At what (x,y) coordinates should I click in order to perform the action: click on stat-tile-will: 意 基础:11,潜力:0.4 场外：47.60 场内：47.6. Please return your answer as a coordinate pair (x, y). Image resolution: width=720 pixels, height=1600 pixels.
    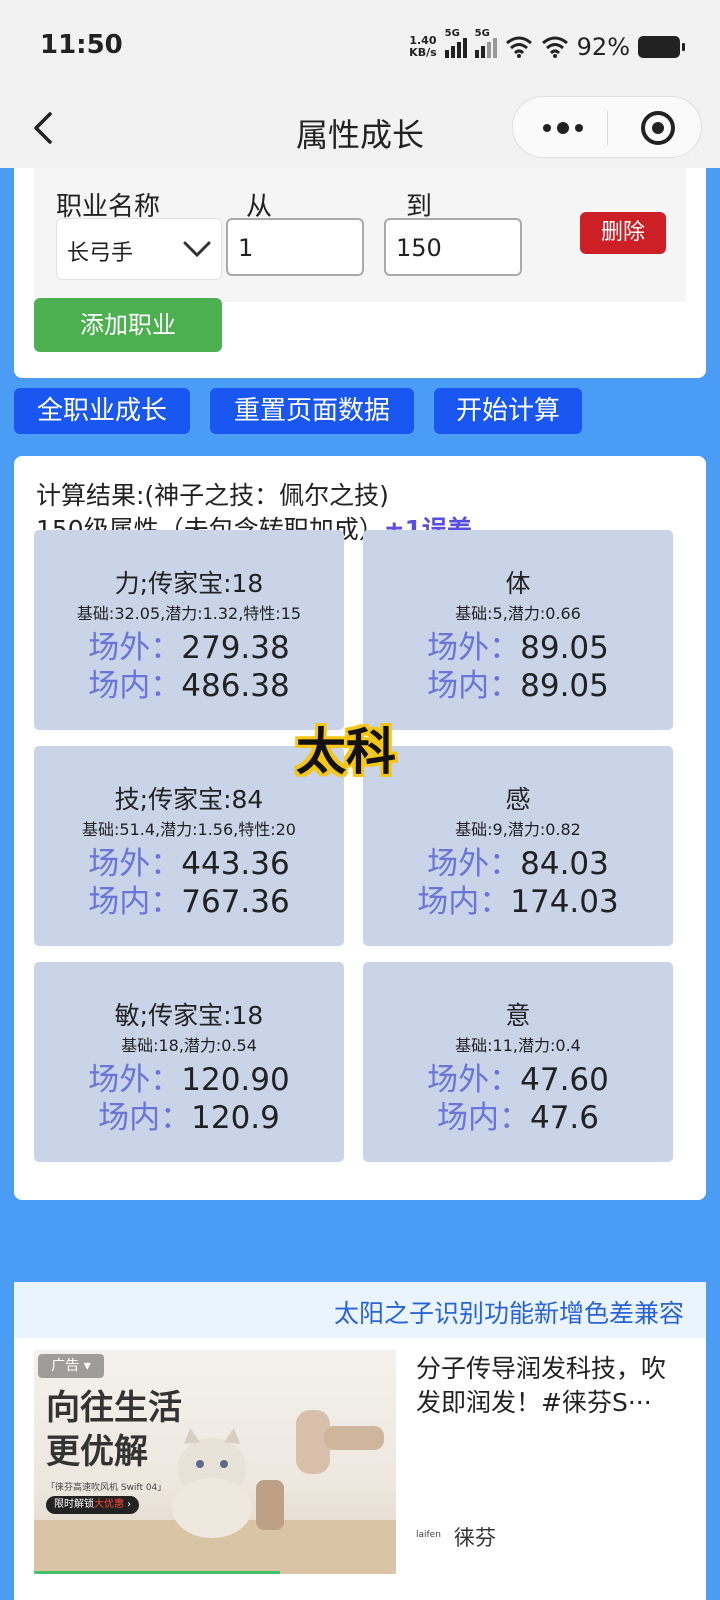
    Looking at the image, I should click on (518, 1062).